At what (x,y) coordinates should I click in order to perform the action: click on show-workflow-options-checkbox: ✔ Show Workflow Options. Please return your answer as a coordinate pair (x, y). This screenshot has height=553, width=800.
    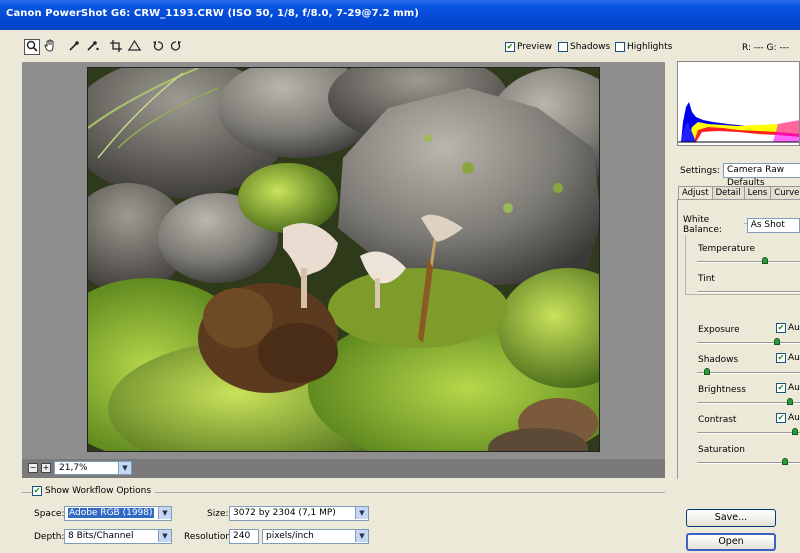
    Looking at the image, I should click on (94, 491).